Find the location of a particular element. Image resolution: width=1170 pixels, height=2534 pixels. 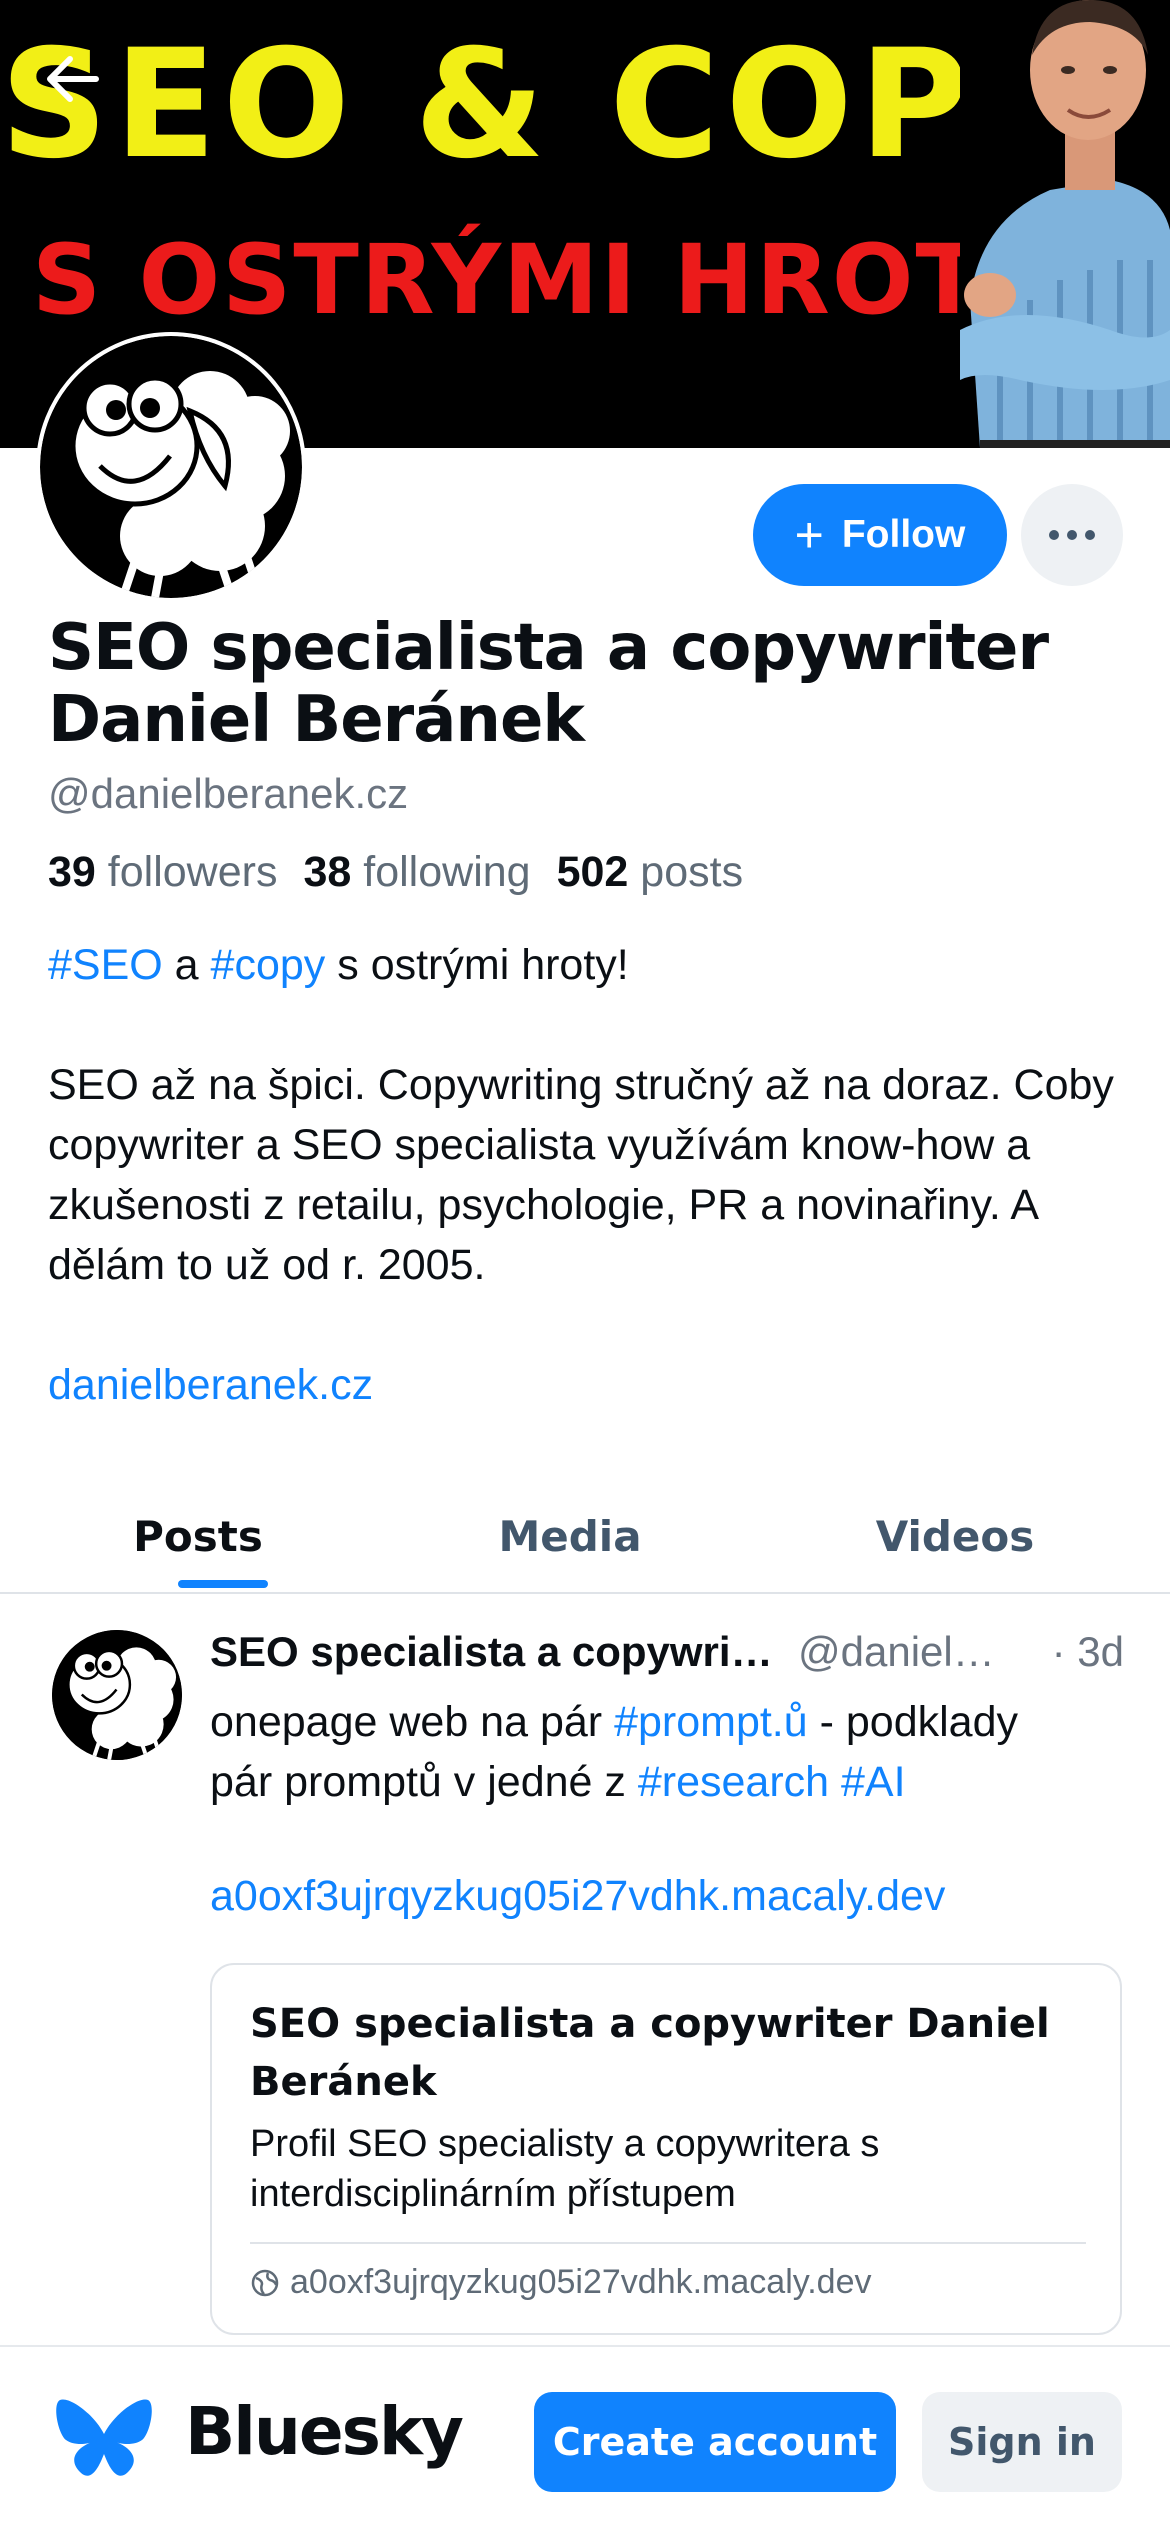

tab-videos: Videos is located at coordinates (955, 1536).